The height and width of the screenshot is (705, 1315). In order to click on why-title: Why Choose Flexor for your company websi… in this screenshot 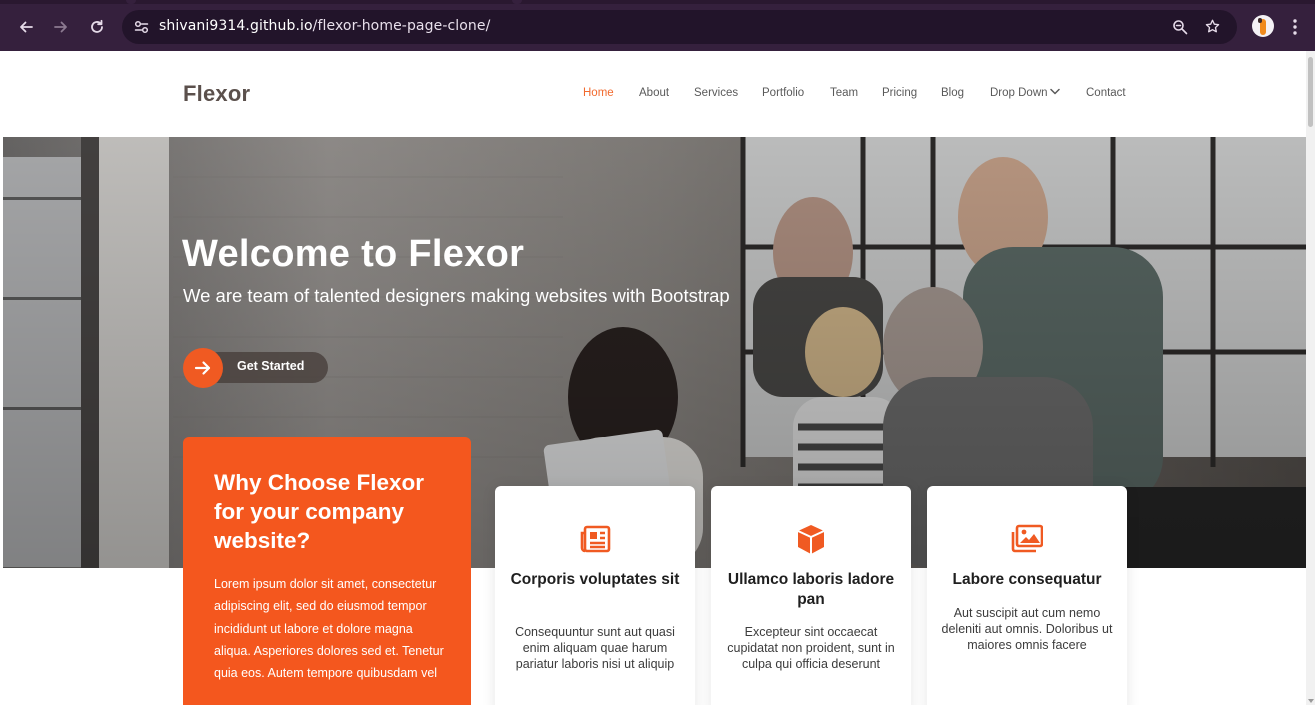, I will do `click(319, 511)`.